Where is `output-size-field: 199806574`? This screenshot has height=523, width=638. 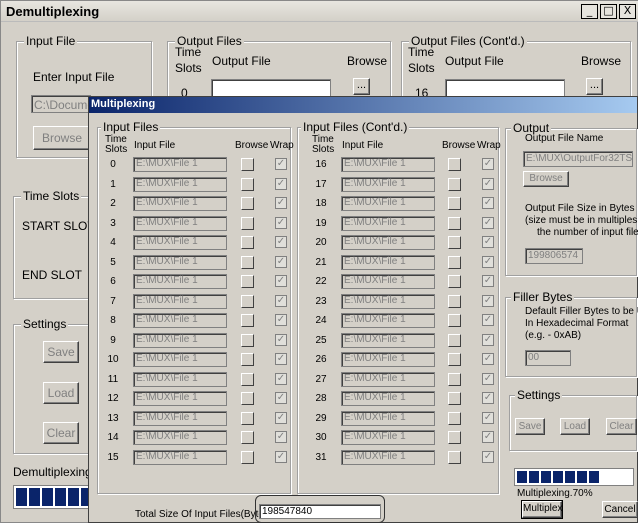 output-size-field: 199806574 is located at coordinates (554, 256).